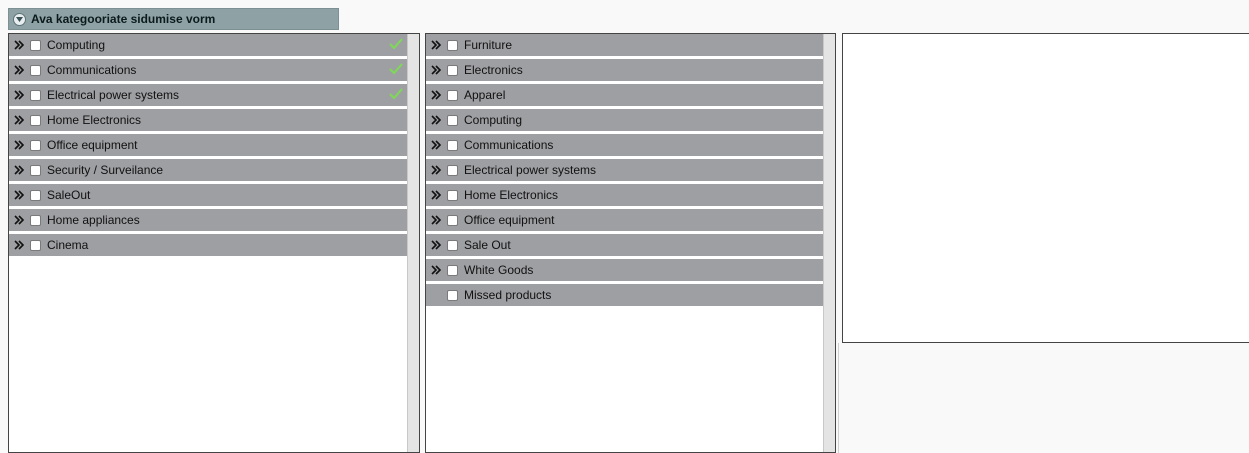 Image resolution: width=1249 pixels, height=453 pixels. I want to click on form-title: Ava kategooriate sidumise vorm, so click(123, 19).